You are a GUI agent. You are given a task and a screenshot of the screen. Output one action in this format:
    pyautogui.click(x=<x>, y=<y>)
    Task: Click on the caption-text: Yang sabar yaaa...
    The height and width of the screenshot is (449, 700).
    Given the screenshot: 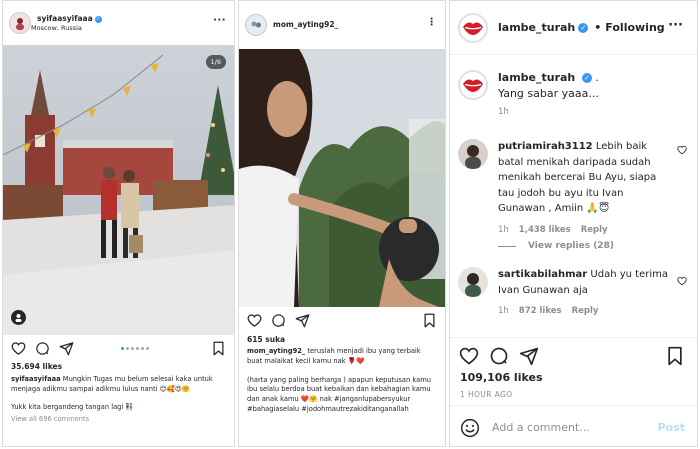 What is the action you would take?
    pyautogui.click(x=548, y=93)
    